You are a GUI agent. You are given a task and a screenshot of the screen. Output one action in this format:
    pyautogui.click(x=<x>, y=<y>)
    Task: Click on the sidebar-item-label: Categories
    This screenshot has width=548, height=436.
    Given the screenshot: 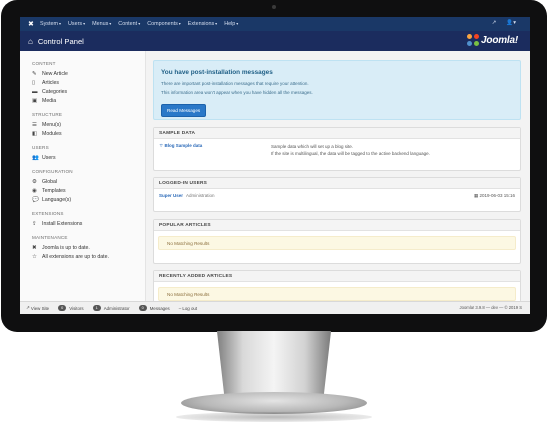 What is the action you would take?
    pyautogui.click(x=55, y=91)
    